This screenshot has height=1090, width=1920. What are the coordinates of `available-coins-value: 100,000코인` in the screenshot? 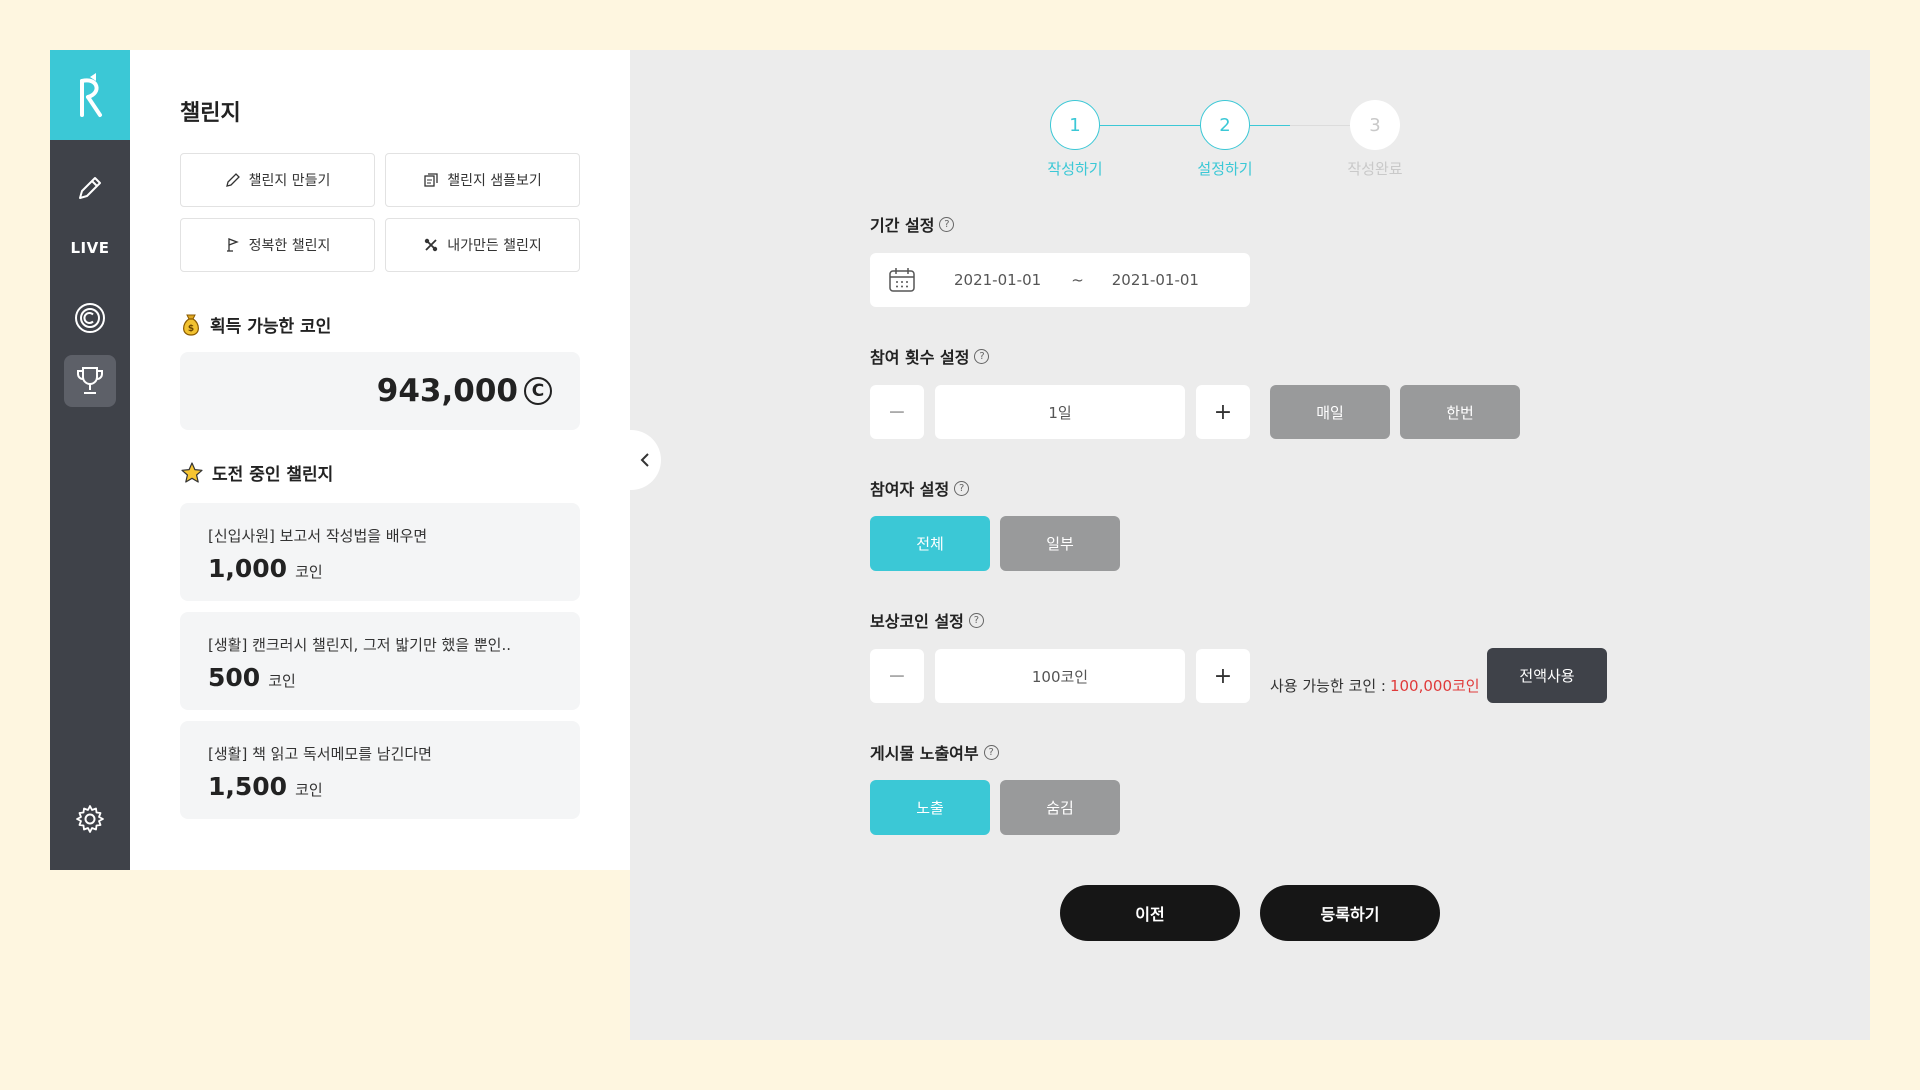 It's located at (1434, 686).